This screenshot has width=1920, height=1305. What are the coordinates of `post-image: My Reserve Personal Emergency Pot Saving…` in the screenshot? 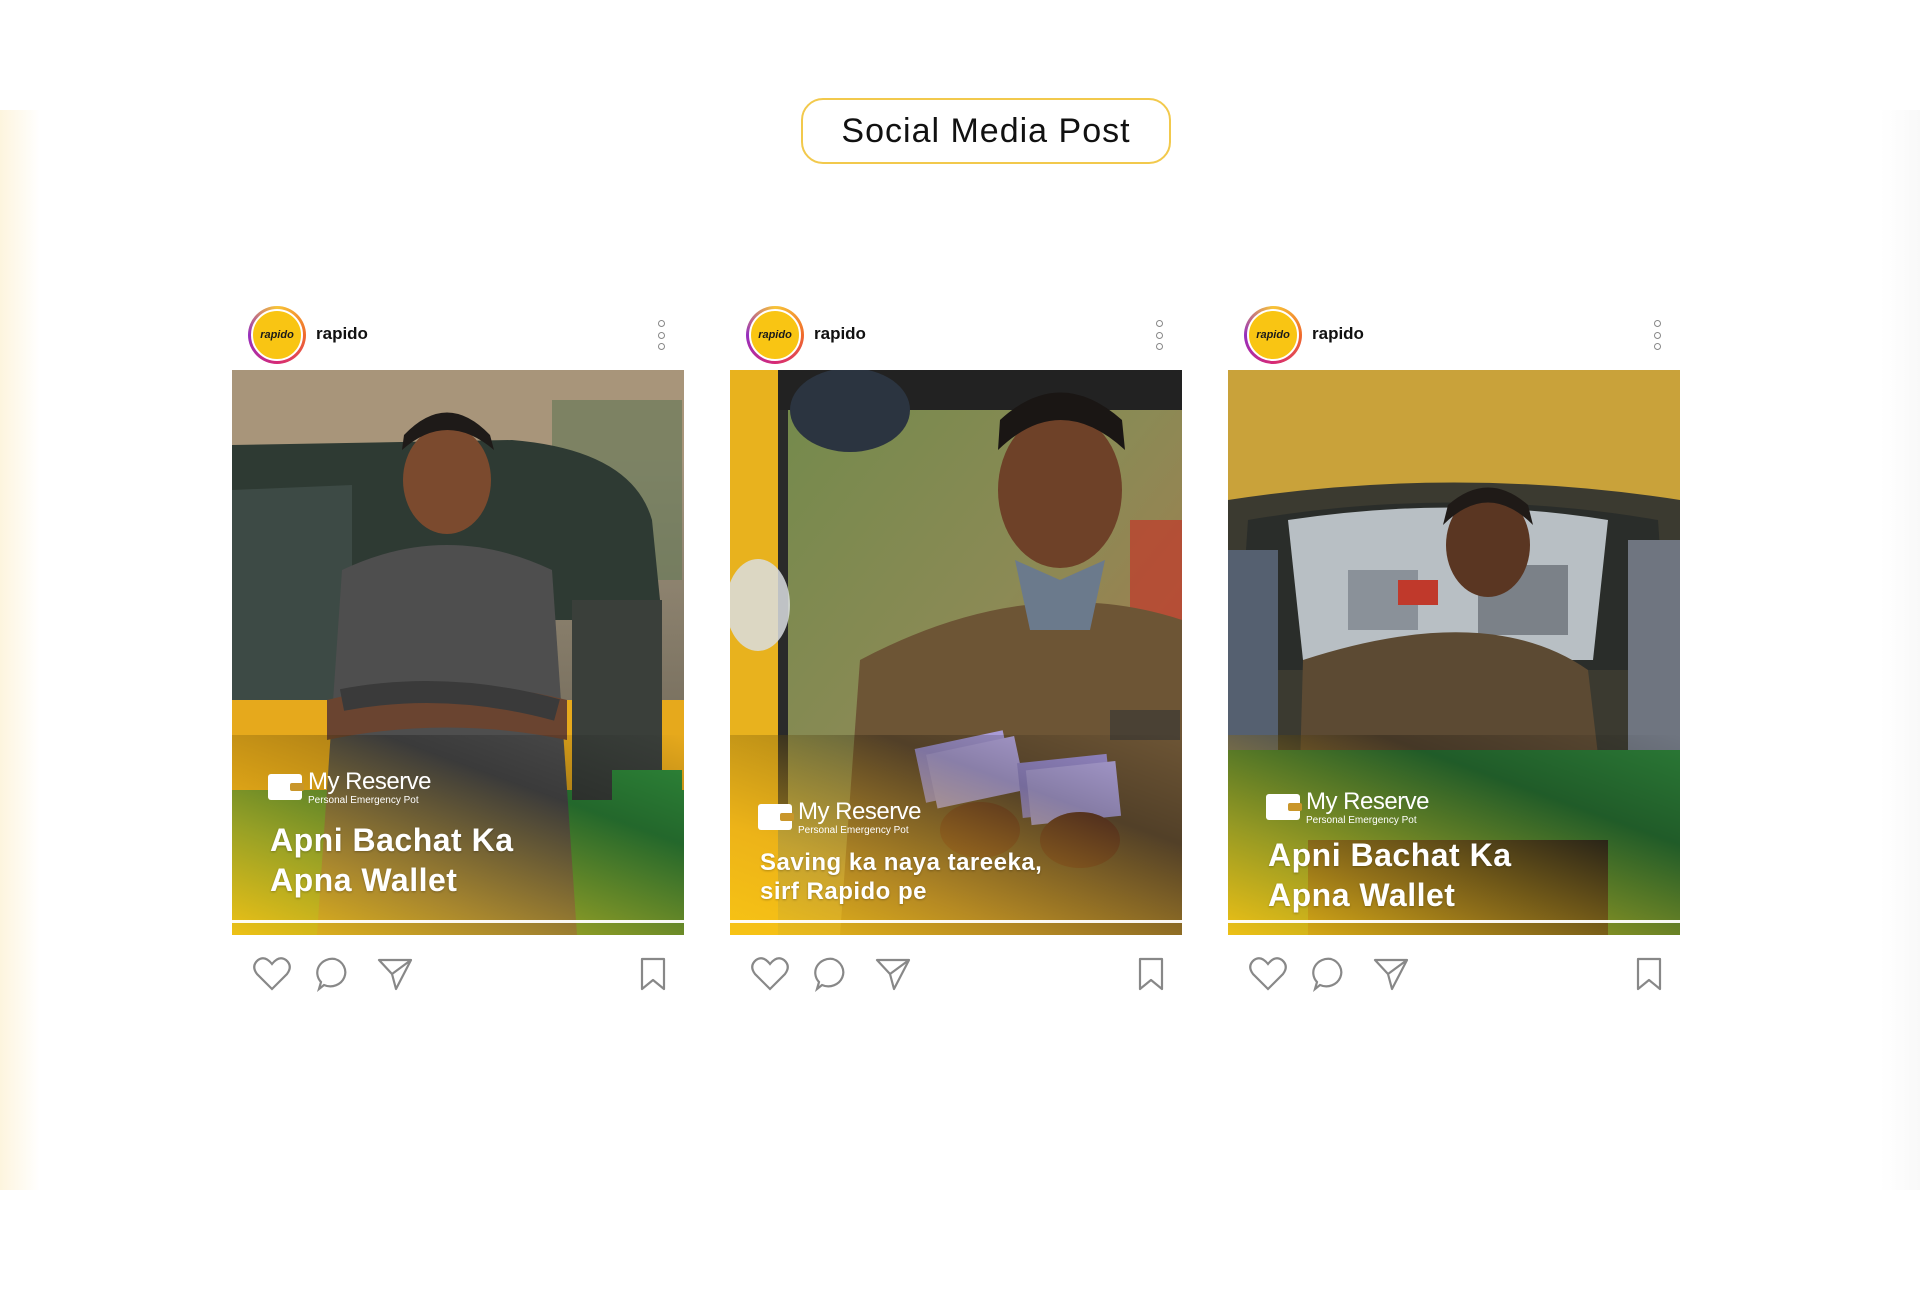 It's located at (956, 652).